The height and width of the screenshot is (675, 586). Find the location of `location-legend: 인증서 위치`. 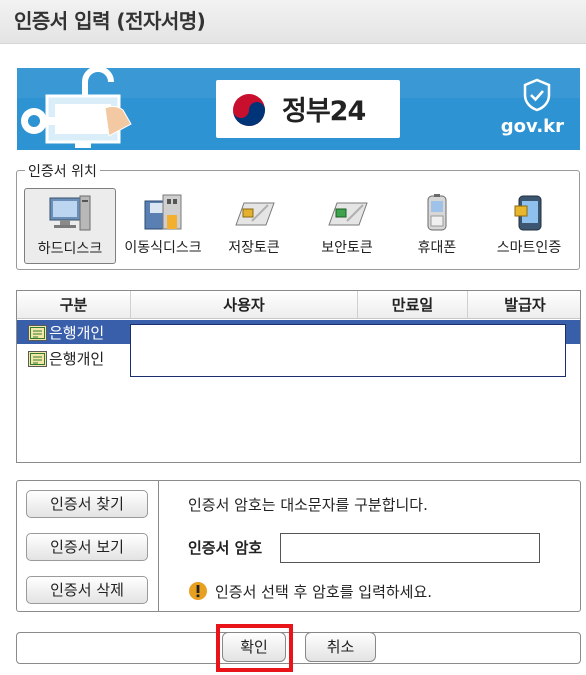

location-legend: 인증서 위치 is located at coordinates (62, 171).